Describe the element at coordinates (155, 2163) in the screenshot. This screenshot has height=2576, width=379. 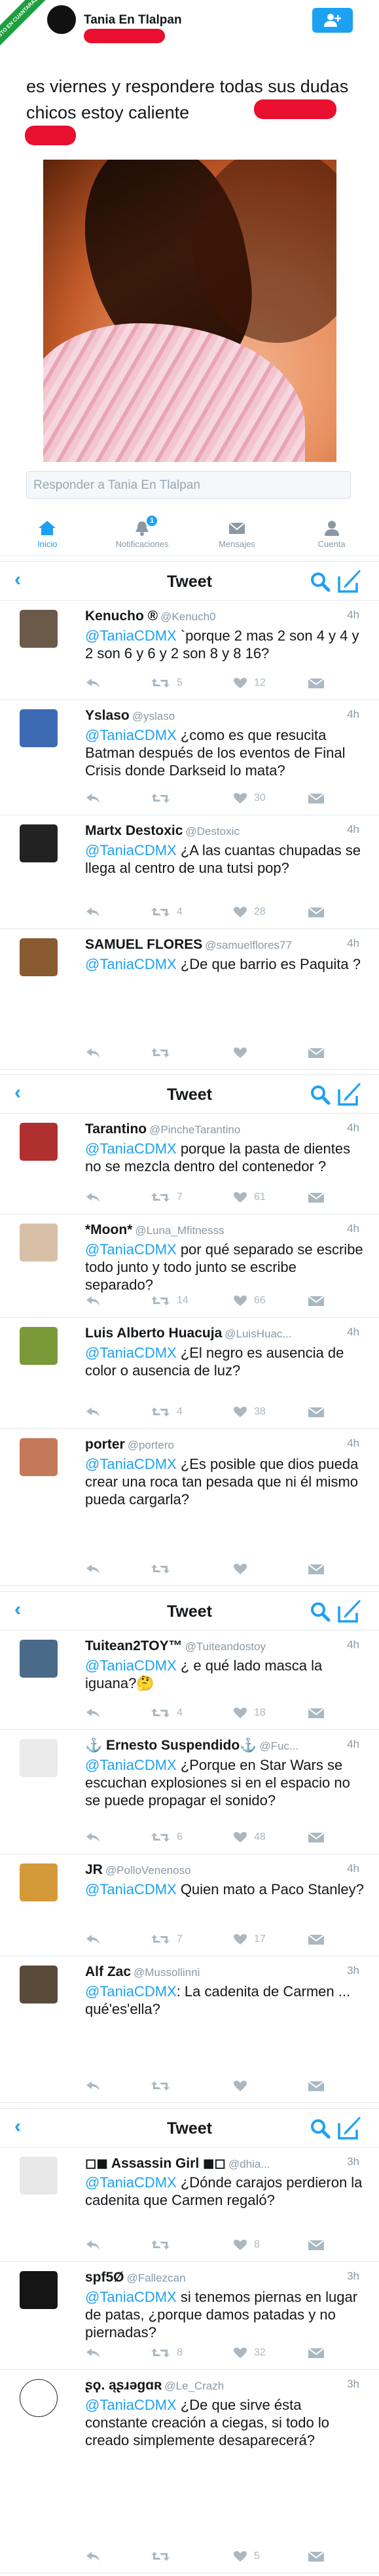
I see `user-name: ◻◼ Assassin Girl ◼◻` at that location.